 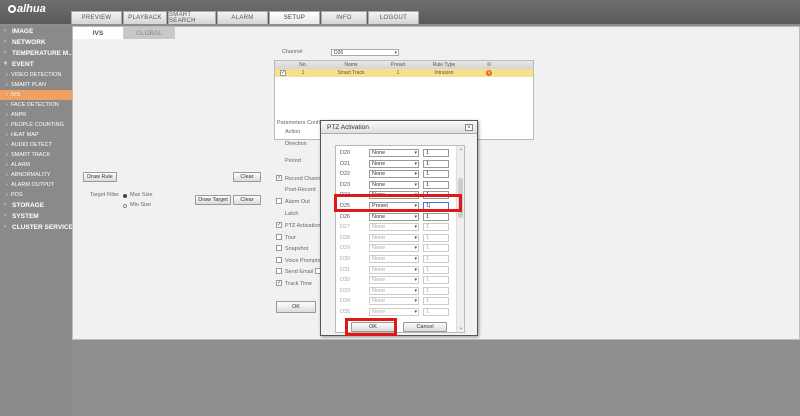 I want to click on clear-target-button: Clear, so click(x=247, y=200).